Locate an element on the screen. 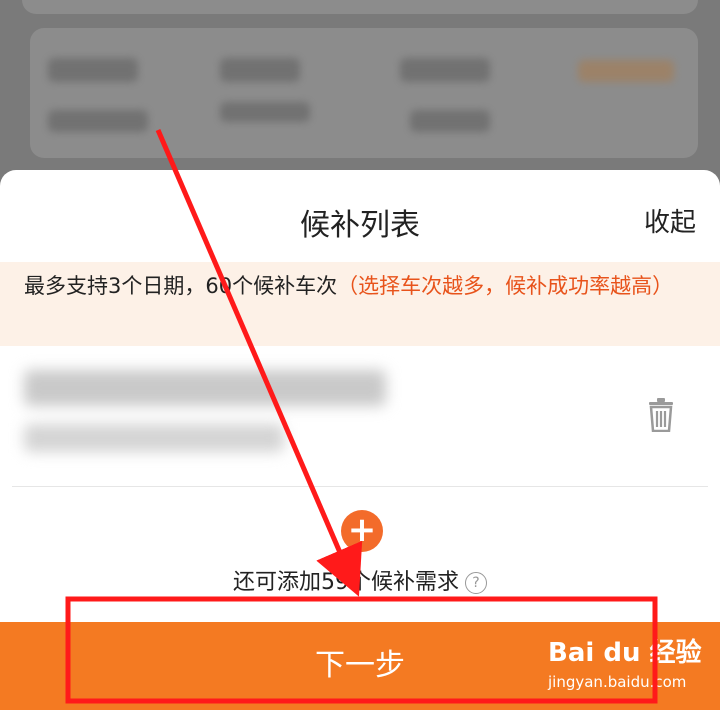 The width and height of the screenshot is (720, 710). baidu-watermark: Bai du 经验 jingyan.baidu.com is located at coordinates (625, 661).